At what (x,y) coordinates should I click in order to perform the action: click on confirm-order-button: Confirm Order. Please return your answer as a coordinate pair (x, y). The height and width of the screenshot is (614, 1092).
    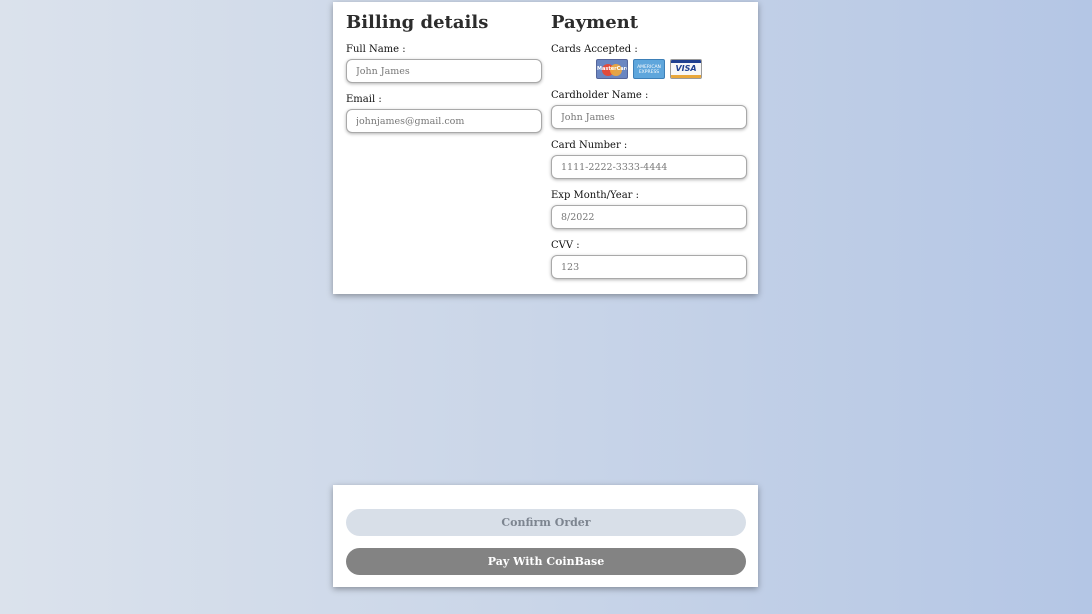
    Looking at the image, I should click on (546, 522).